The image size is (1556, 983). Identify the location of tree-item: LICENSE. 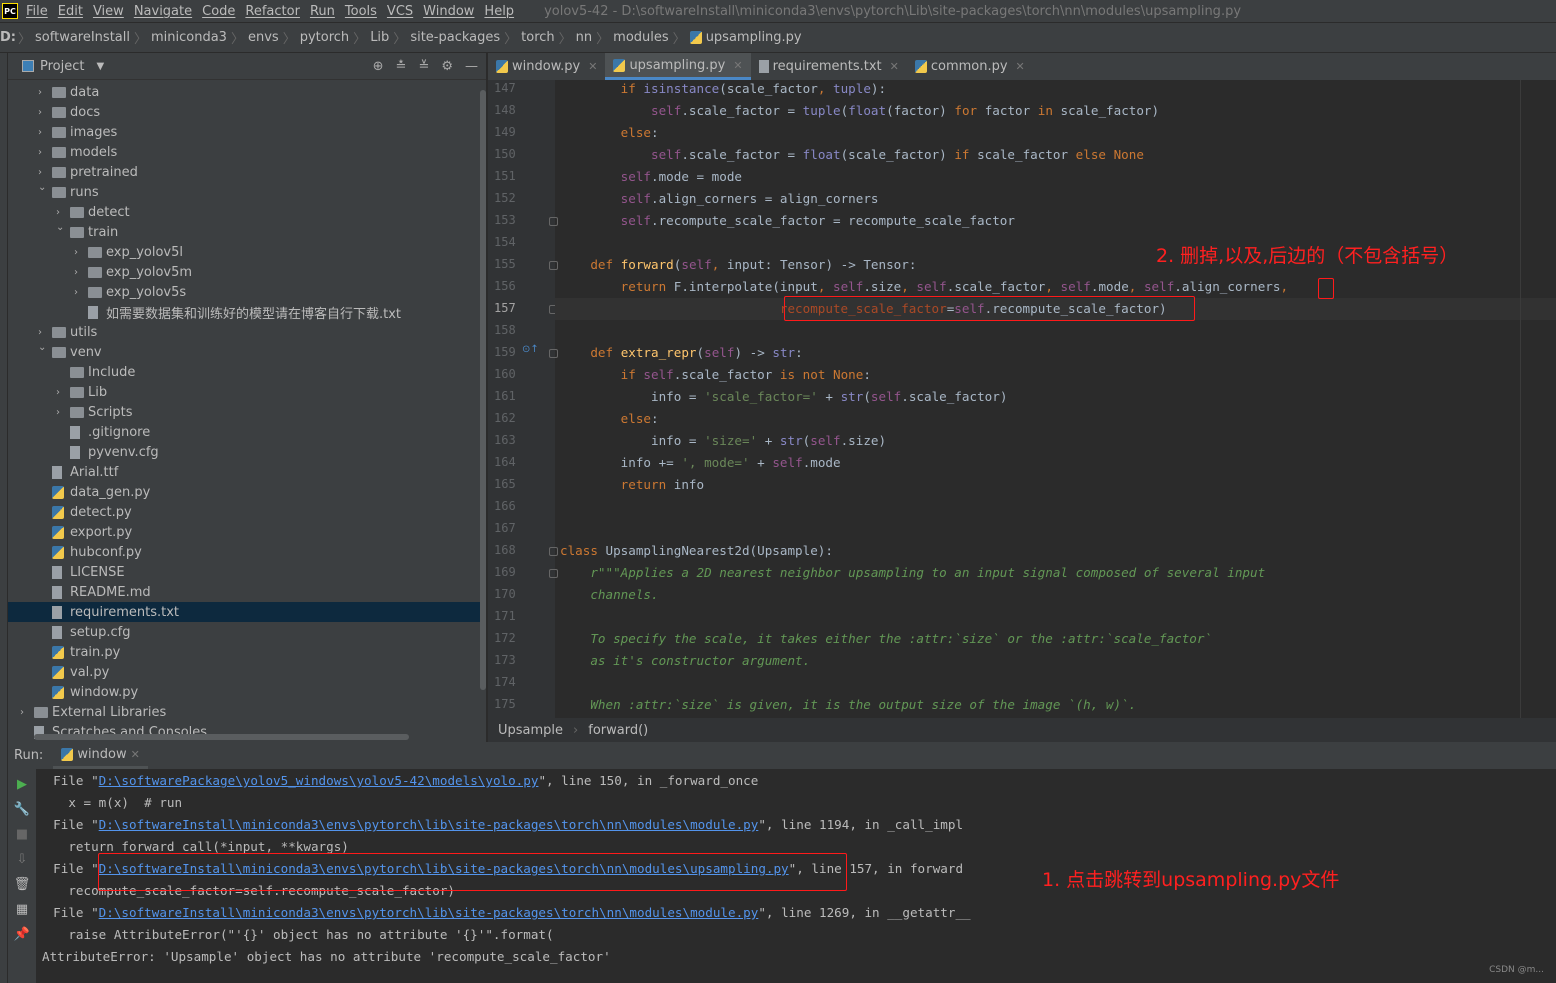
(247, 572).